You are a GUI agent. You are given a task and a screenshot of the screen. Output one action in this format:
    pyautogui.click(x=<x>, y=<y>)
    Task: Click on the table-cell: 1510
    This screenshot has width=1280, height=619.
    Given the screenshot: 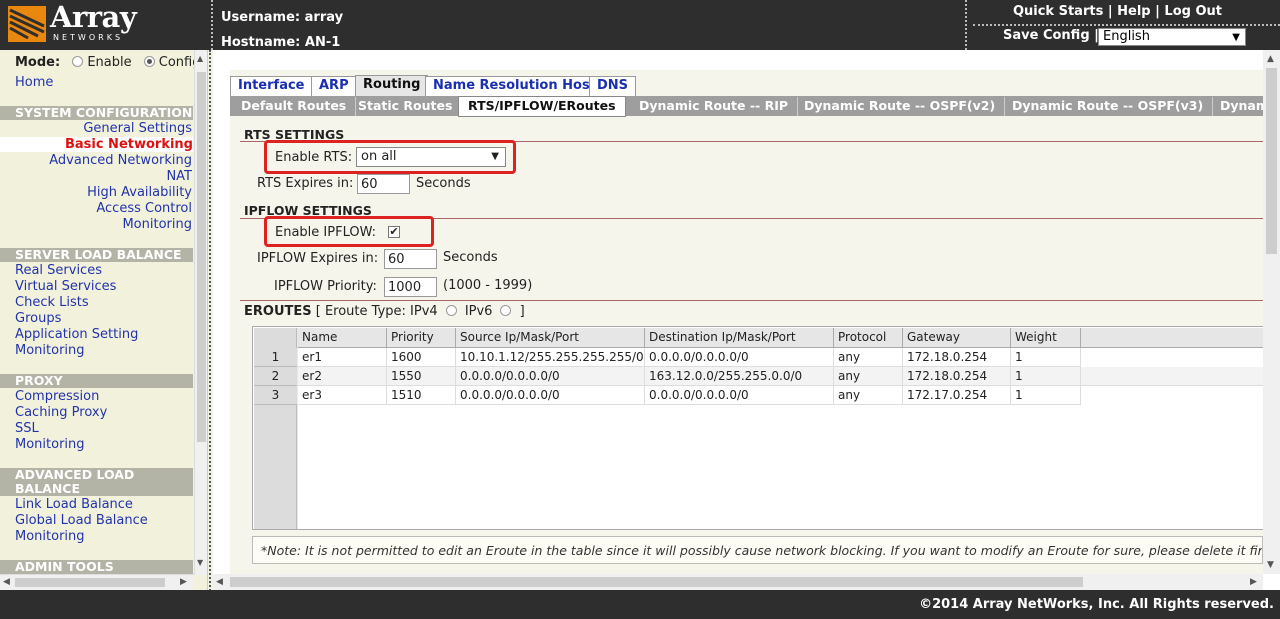 What is the action you would take?
    pyautogui.click(x=421, y=395)
    